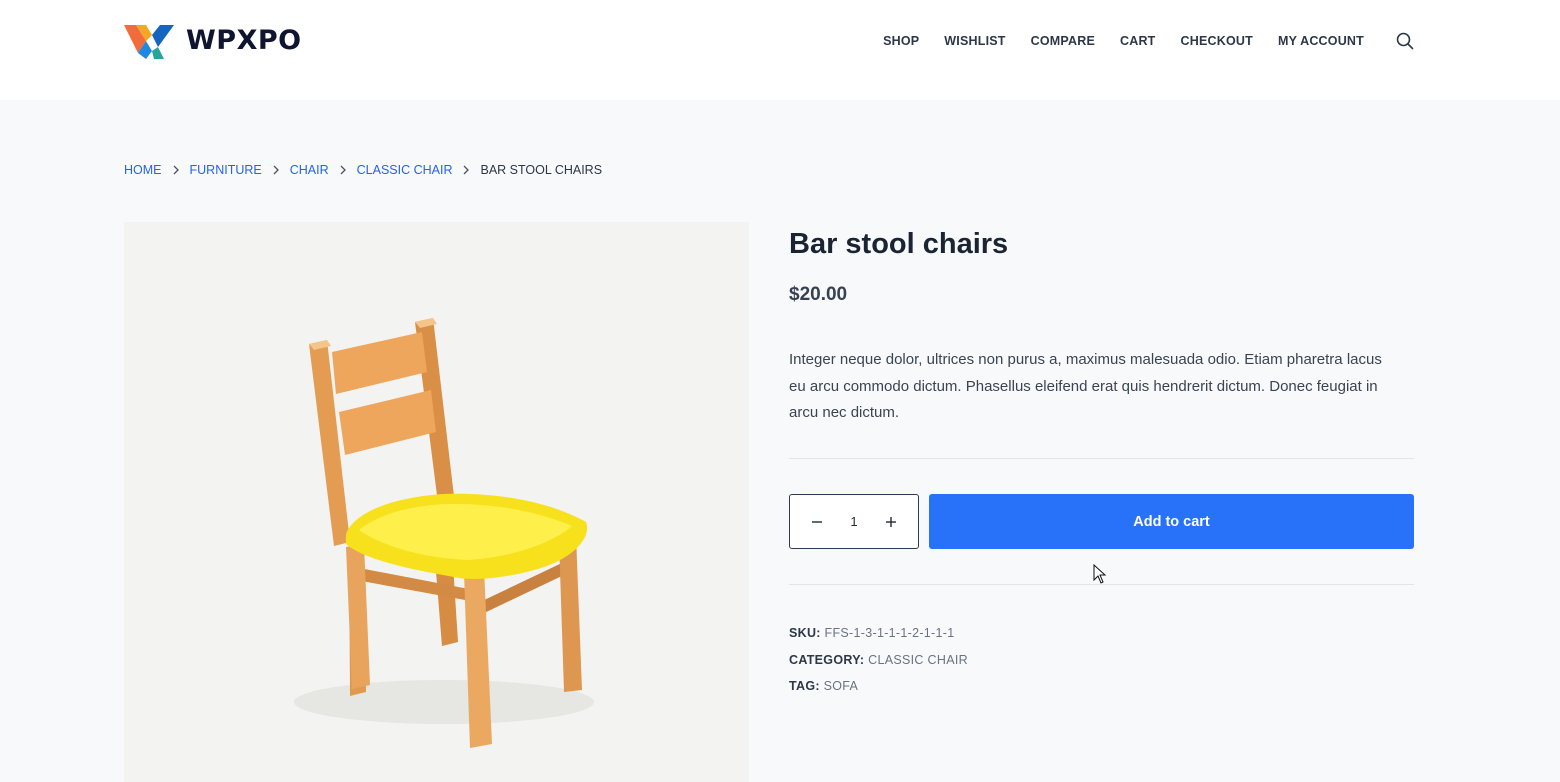 Image resolution: width=1560 pixels, height=782 pixels. Describe the element at coordinates (889, 633) in the screenshot. I see `sku-value: FFS-1-3-1-1-1-2-1-1-1` at that location.